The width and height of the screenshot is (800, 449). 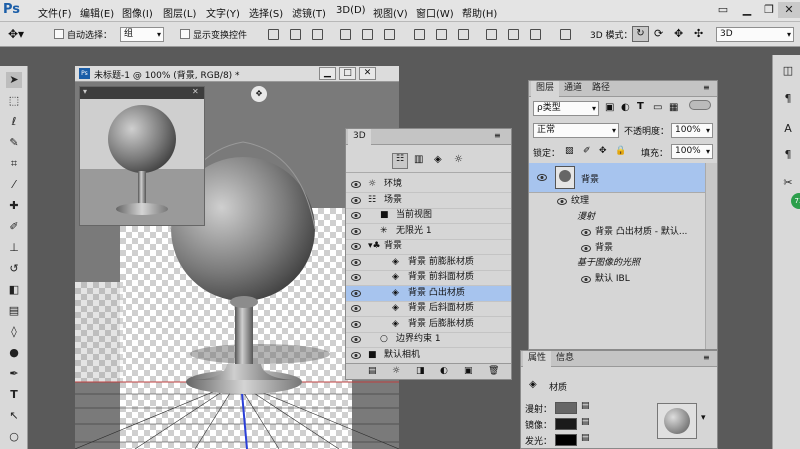 I want to click on view-close-icon: ✕, so click(x=195, y=91).